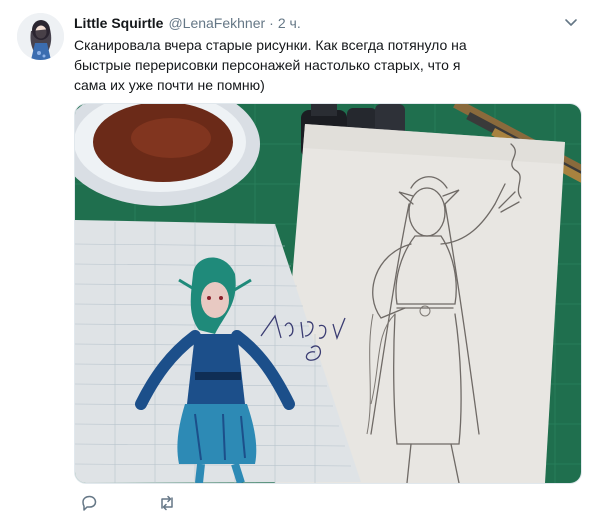  Describe the element at coordinates (167, 503) in the screenshot. I see `retweet-icon` at that location.